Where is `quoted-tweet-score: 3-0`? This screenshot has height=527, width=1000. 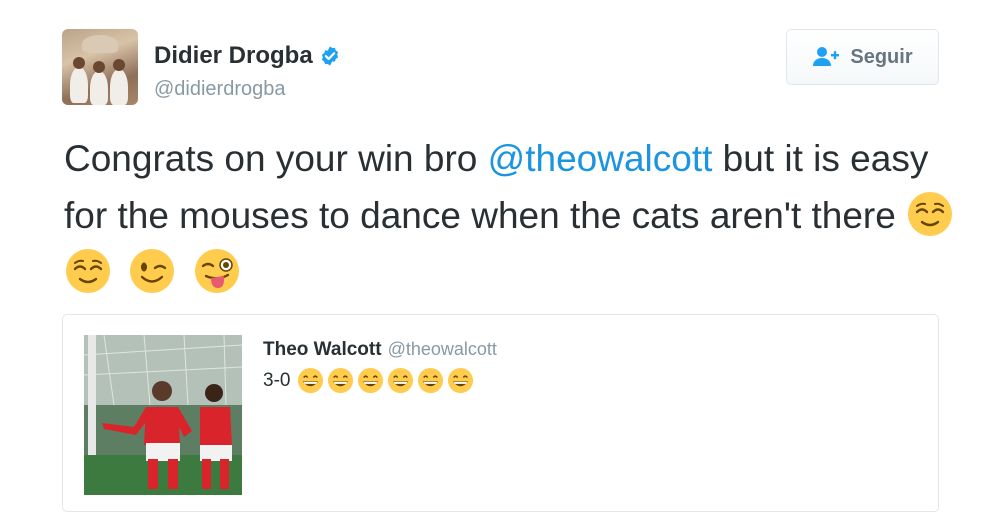
quoted-tweet-score: 3-0 is located at coordinates (277, 380).